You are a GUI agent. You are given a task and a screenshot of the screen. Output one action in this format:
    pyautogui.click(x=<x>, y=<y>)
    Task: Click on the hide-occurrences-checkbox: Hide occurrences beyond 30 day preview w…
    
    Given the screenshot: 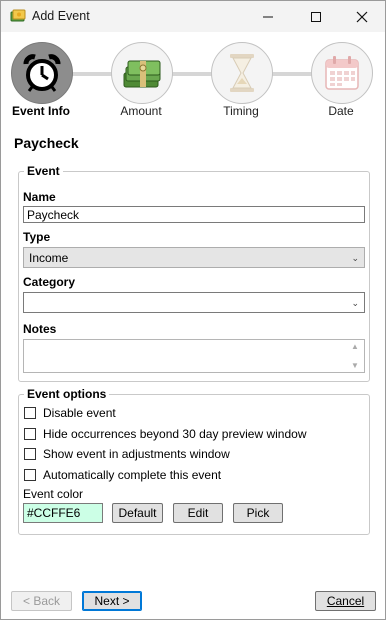 What is the action you would take?
    pyautogui.click(x=165, y=434)
    